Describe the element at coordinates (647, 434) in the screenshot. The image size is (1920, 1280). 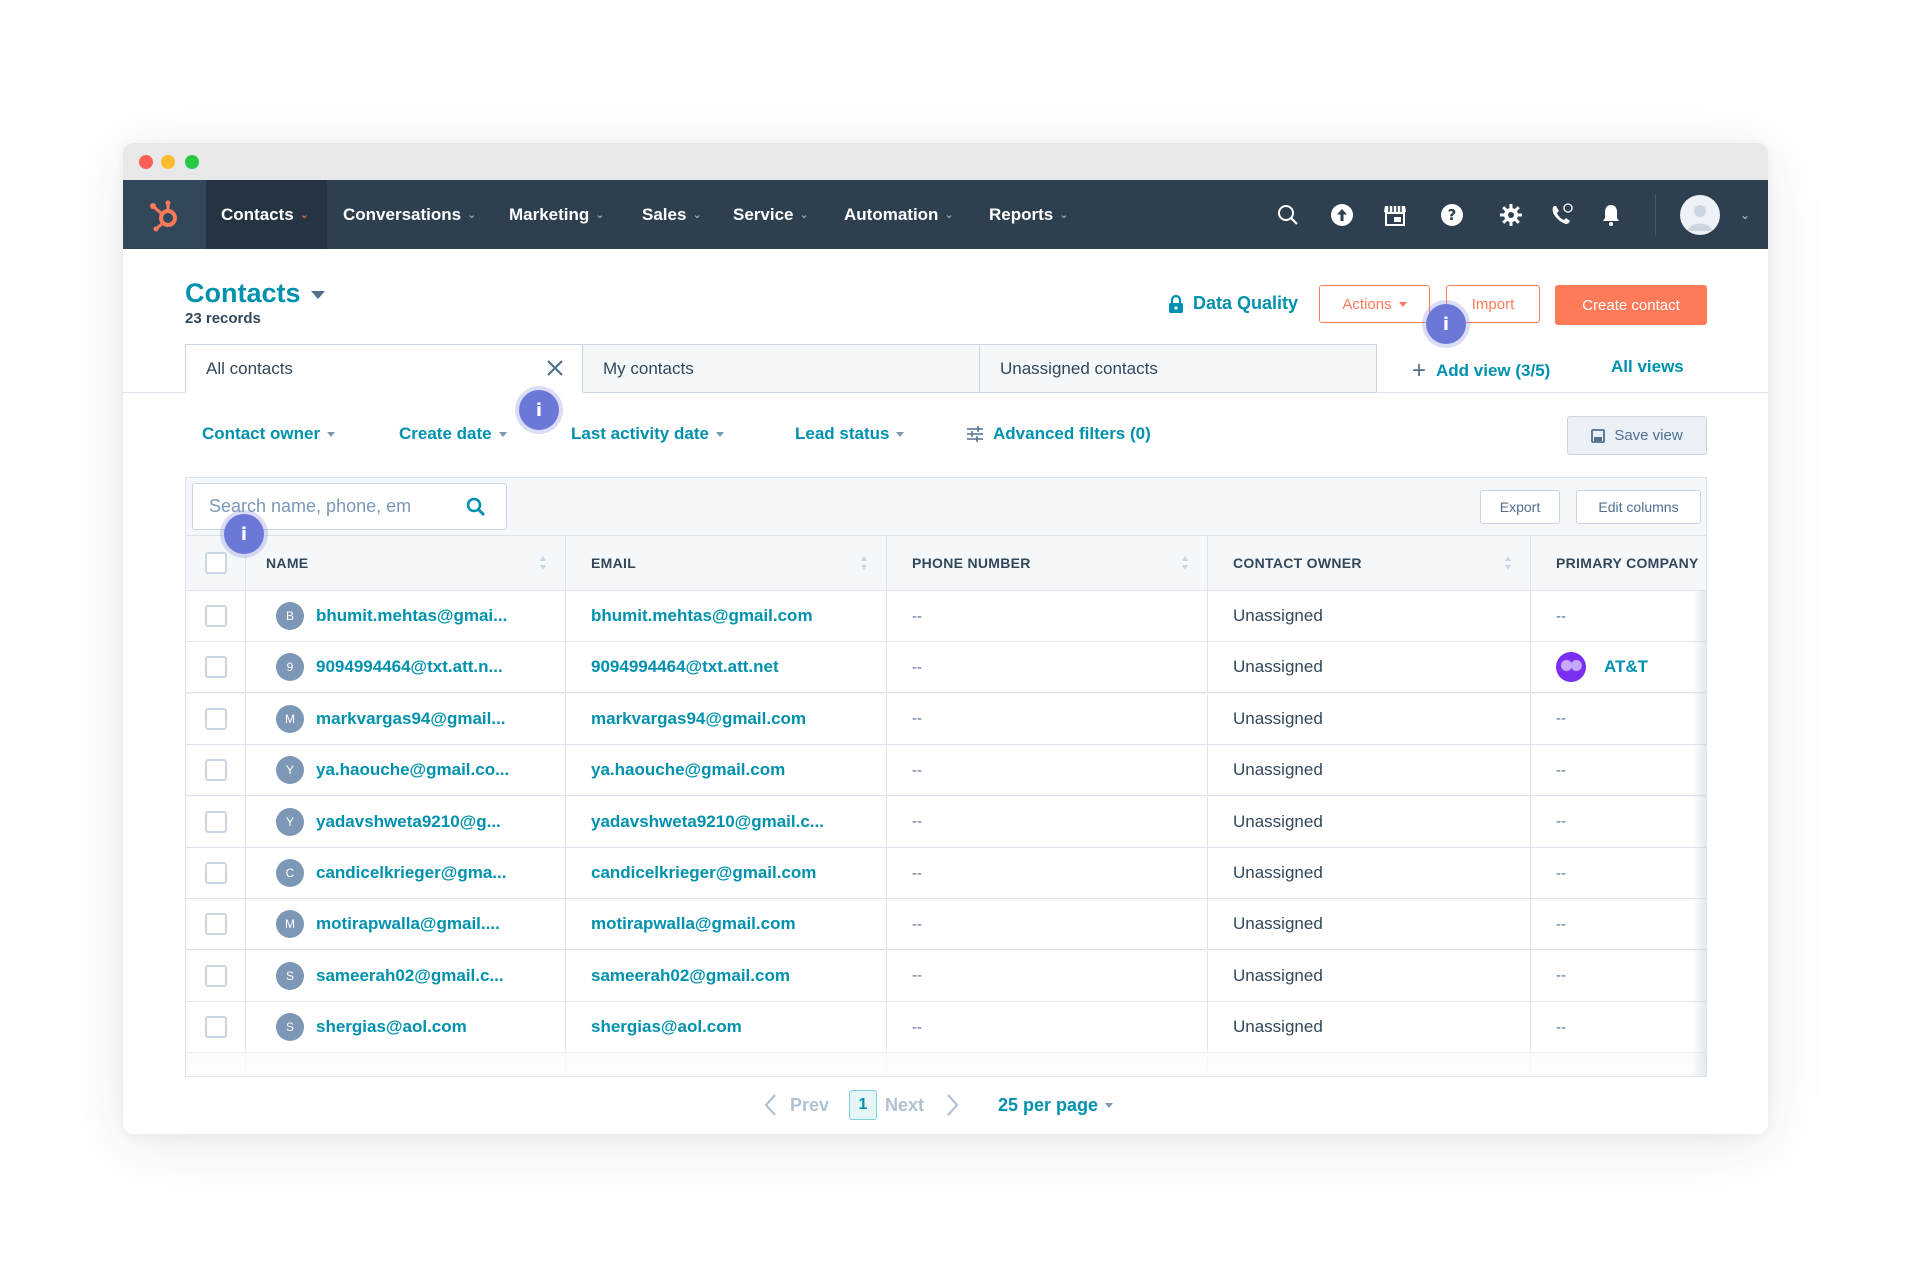
I see `filter-last-activity-date: Last activity date` at that location.